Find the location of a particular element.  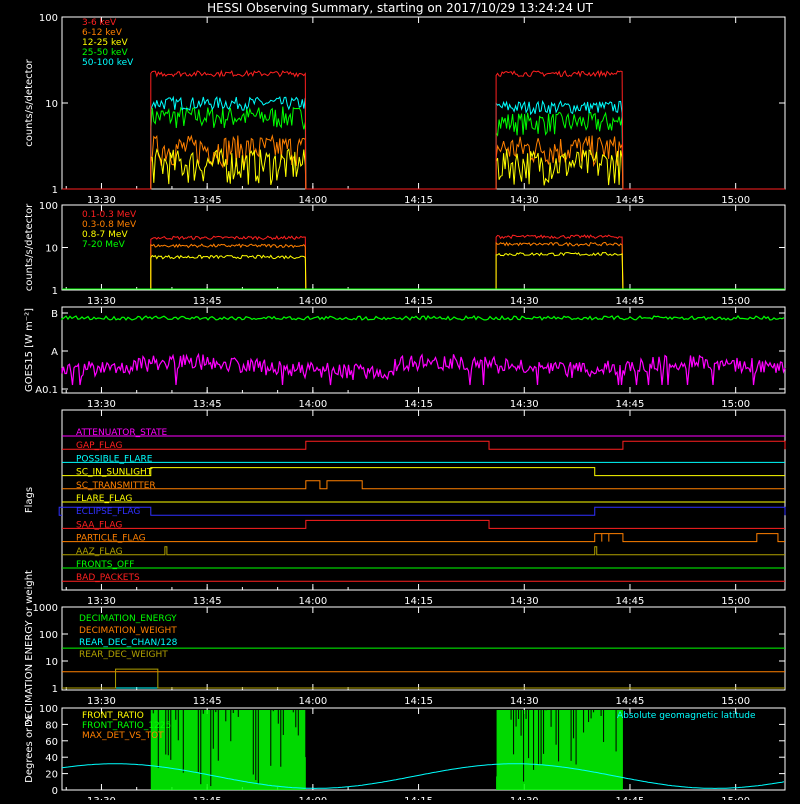

legend-entry: 7-20 MeV is located at coordinates (104, 245).